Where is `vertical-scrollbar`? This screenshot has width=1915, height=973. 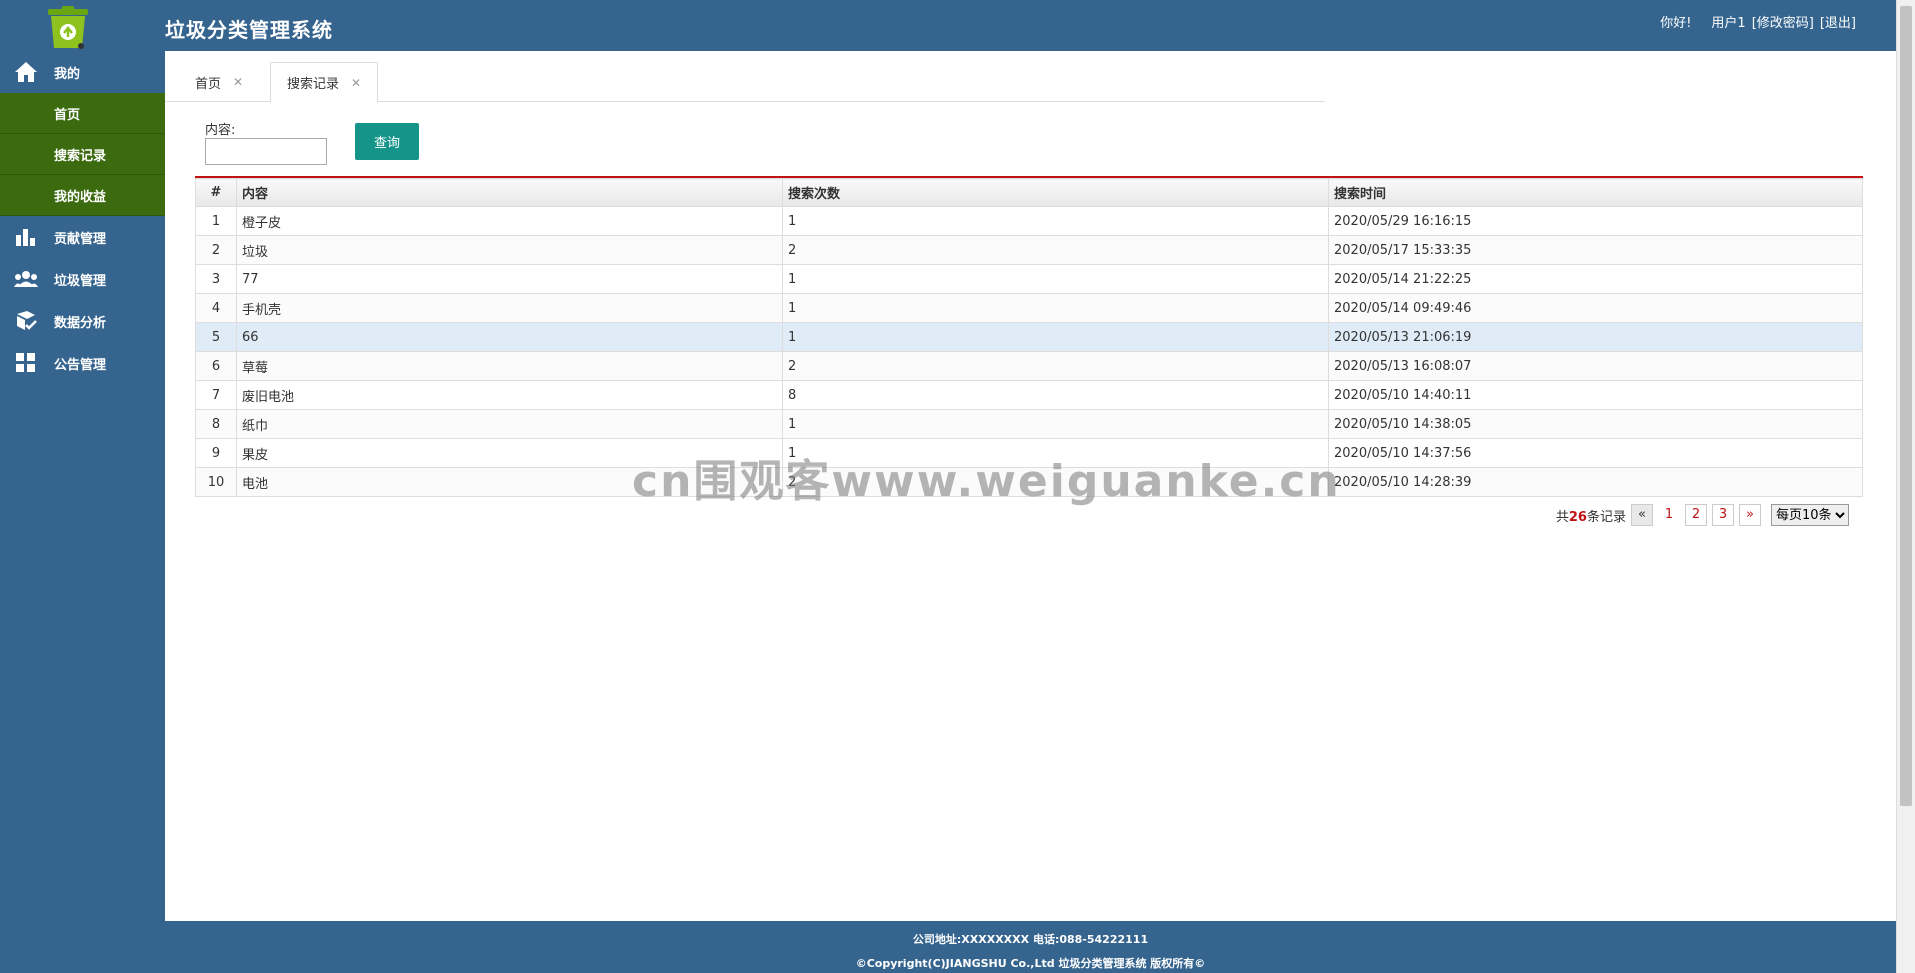
vertical-scrollbar is located at coordinates (1905, 486).